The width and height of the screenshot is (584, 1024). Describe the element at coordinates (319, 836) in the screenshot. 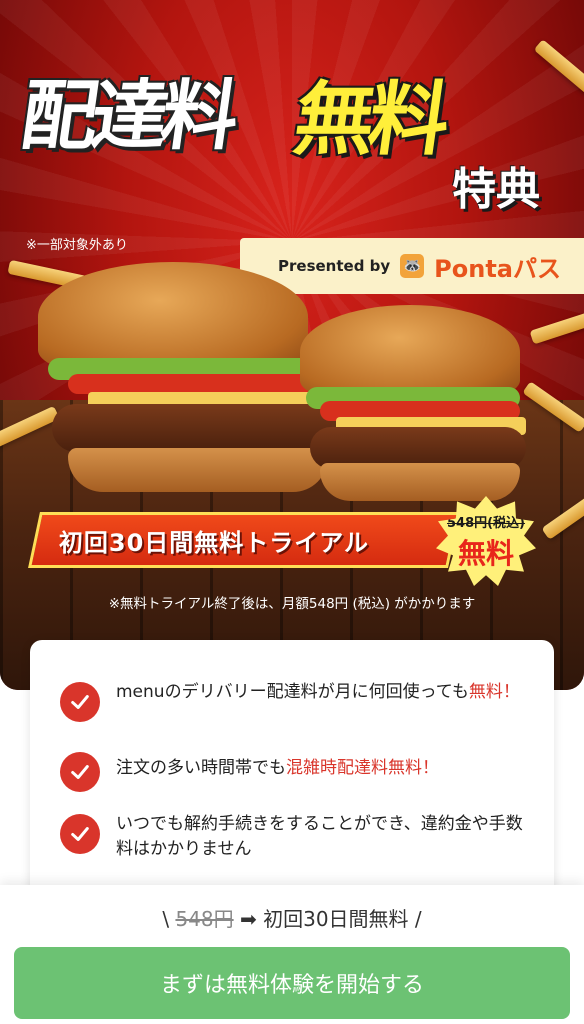

I see `benefit-text: いつでも解約手続きをすることができ、違約金や手数料はかかりません` at that location.